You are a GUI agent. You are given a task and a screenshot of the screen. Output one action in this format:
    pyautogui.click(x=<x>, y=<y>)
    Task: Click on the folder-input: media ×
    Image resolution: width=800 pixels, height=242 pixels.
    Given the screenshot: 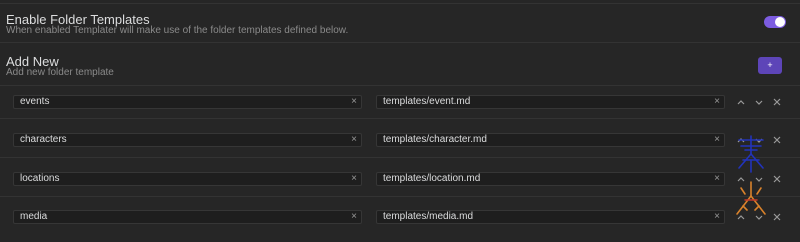 What is the action you would take?
    pyautogui.click(x=187, y=217)
    